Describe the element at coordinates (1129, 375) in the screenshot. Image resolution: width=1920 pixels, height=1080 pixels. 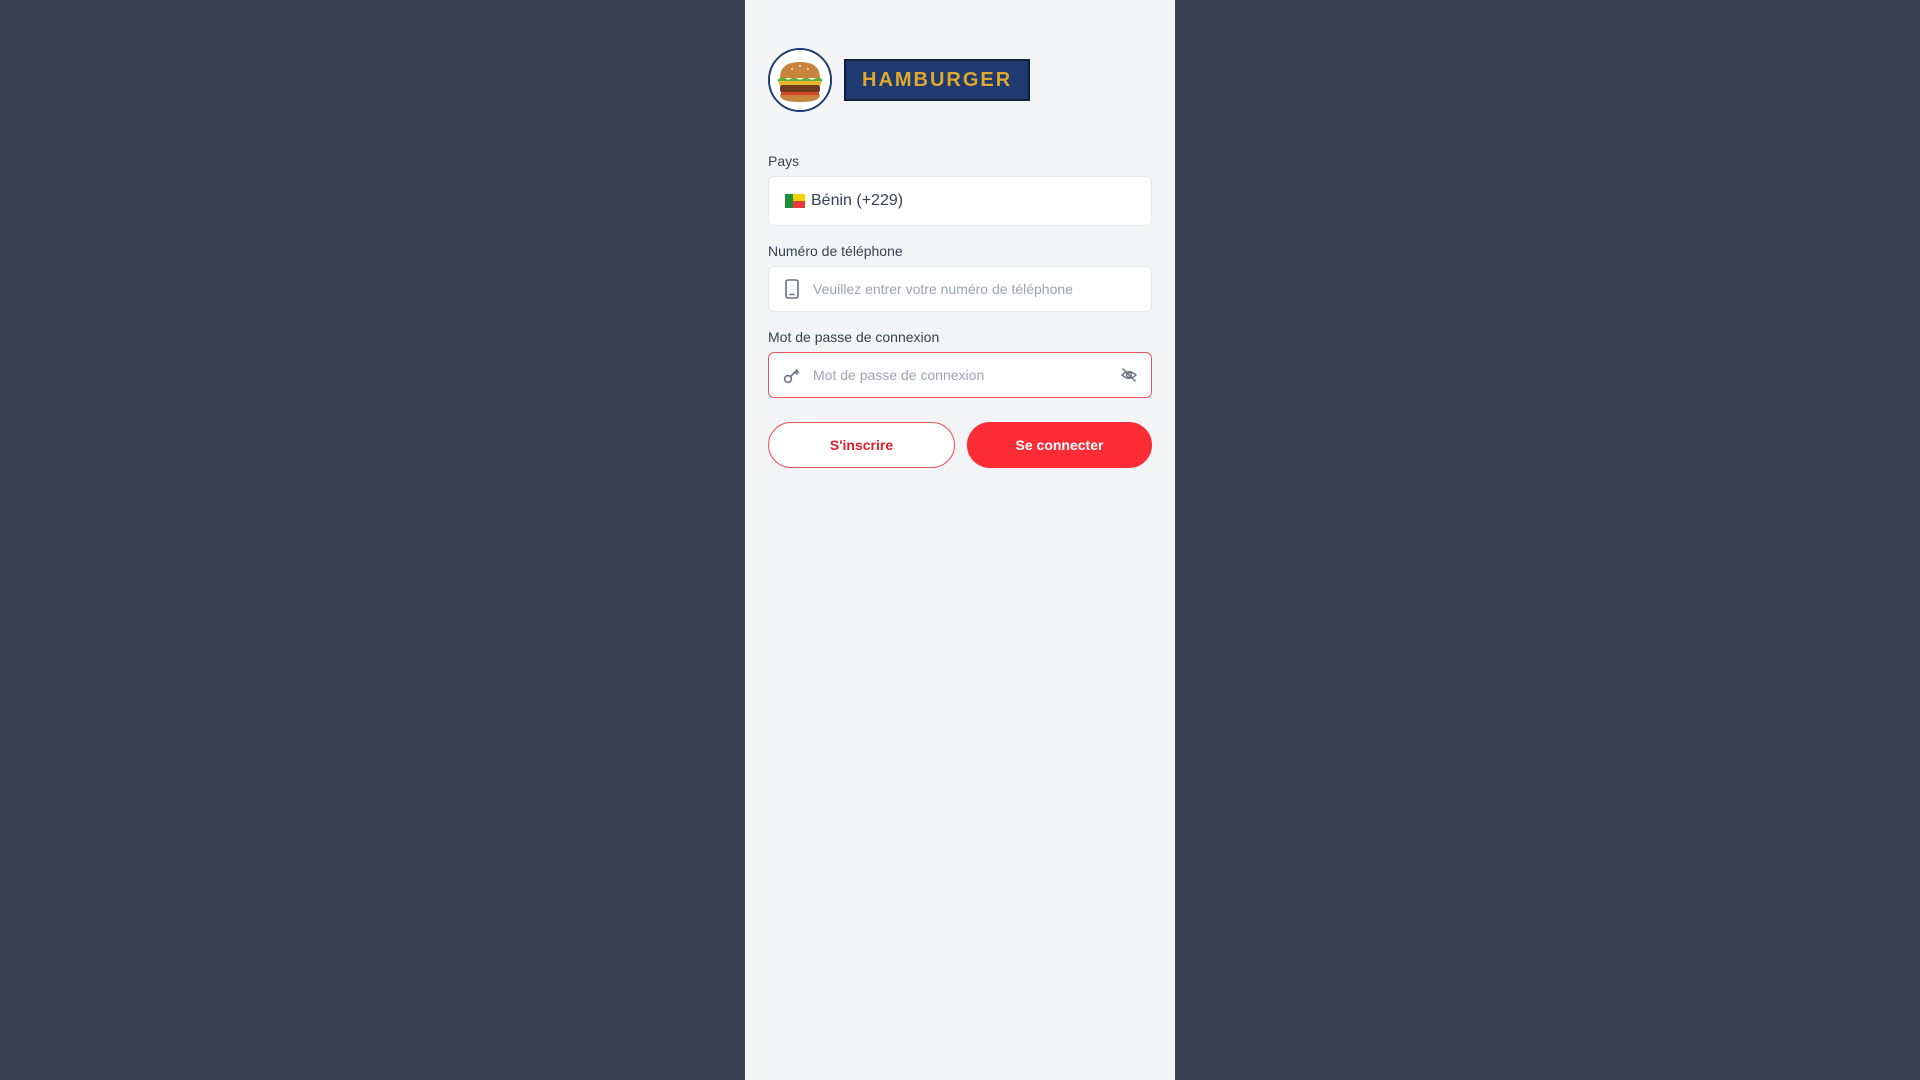
I see `eye-off-icon` at that location.